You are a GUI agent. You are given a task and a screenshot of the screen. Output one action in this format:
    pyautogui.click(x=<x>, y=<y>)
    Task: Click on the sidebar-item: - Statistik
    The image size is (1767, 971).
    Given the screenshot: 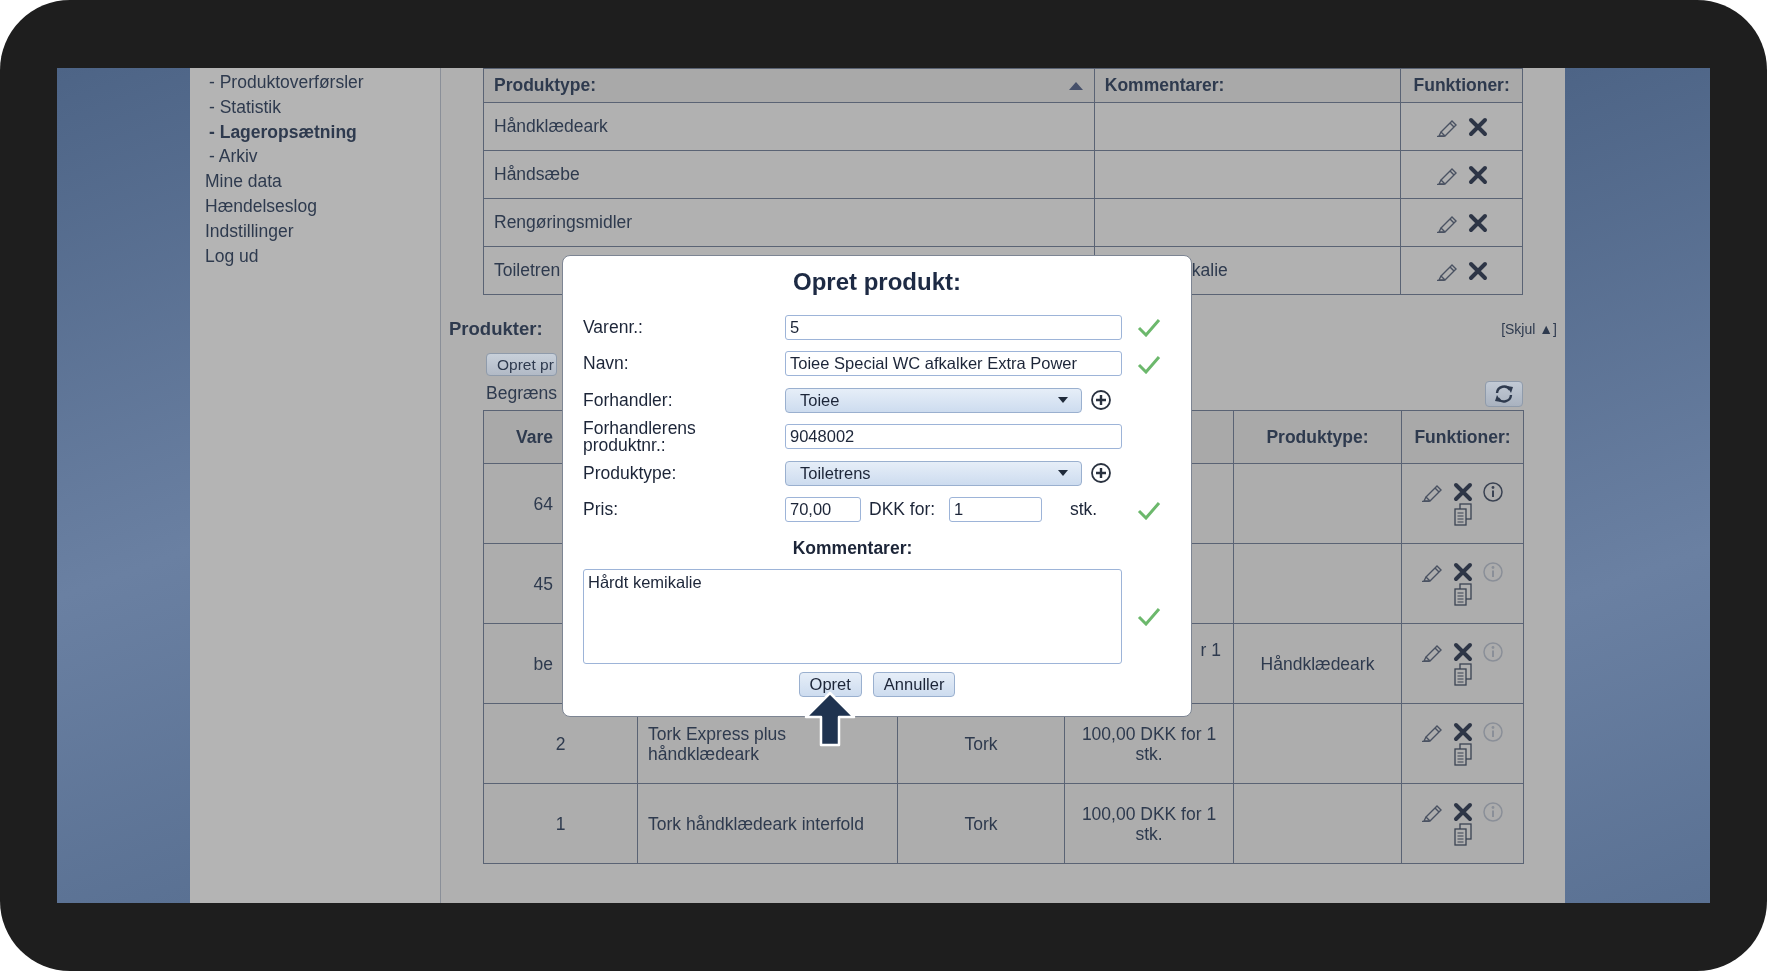 What is the action you would take?
    pyautogui.click(x=315, y=107)
    